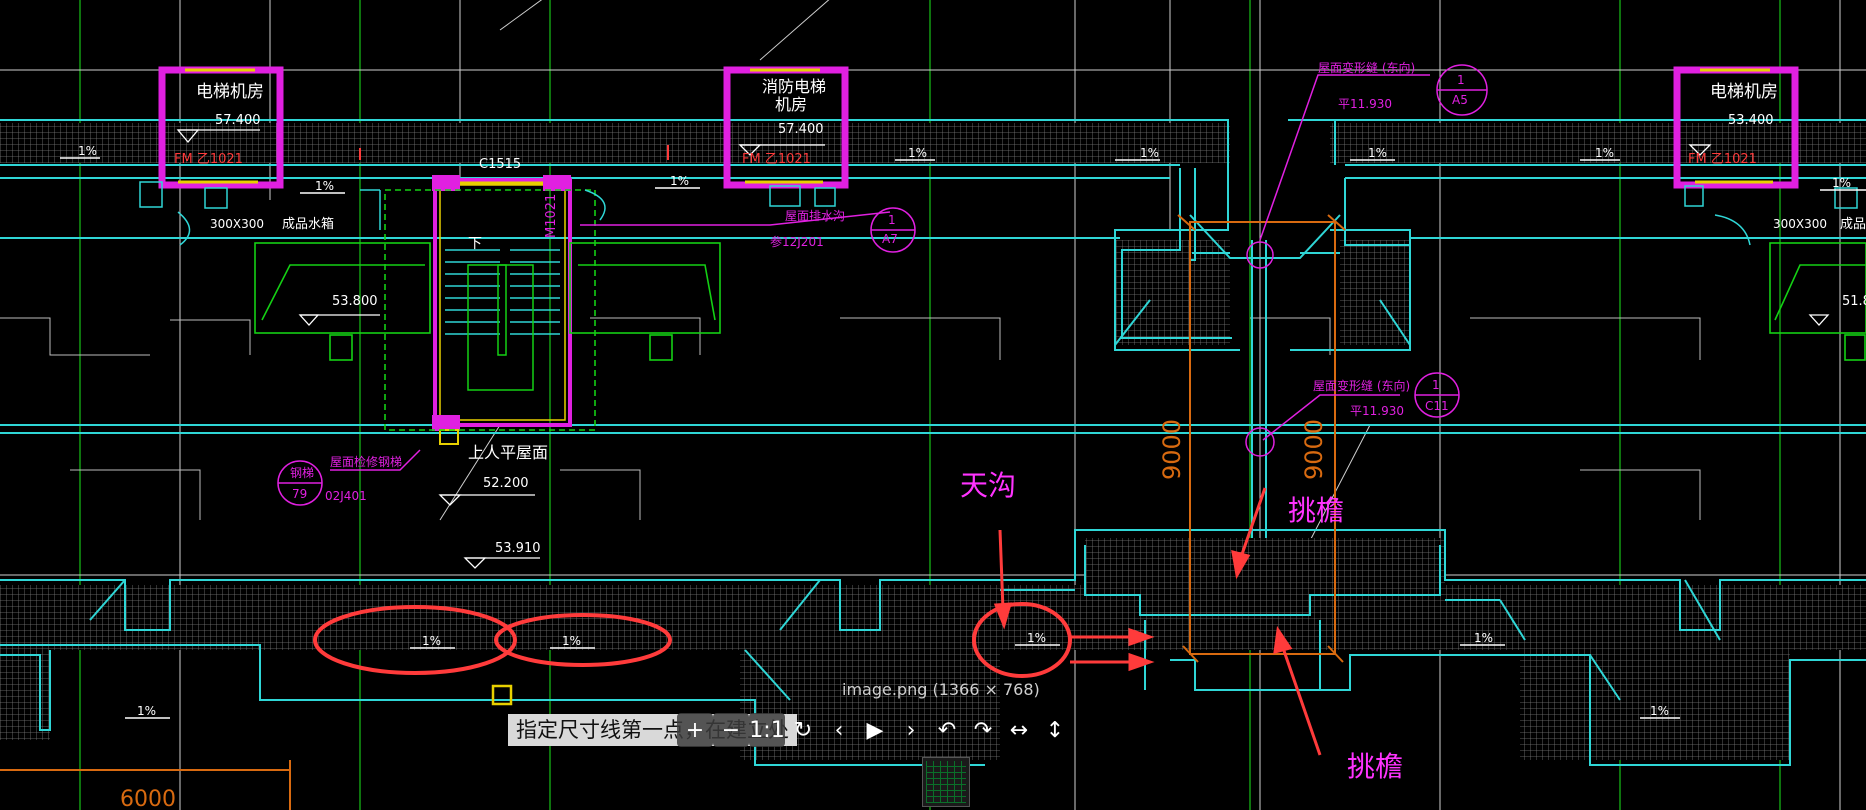 This screenshot has width=1866, height=810. Describe the element at coordinates (1461, 80) in the screenshot. I see `callout-top-right-num: 1` at that location.